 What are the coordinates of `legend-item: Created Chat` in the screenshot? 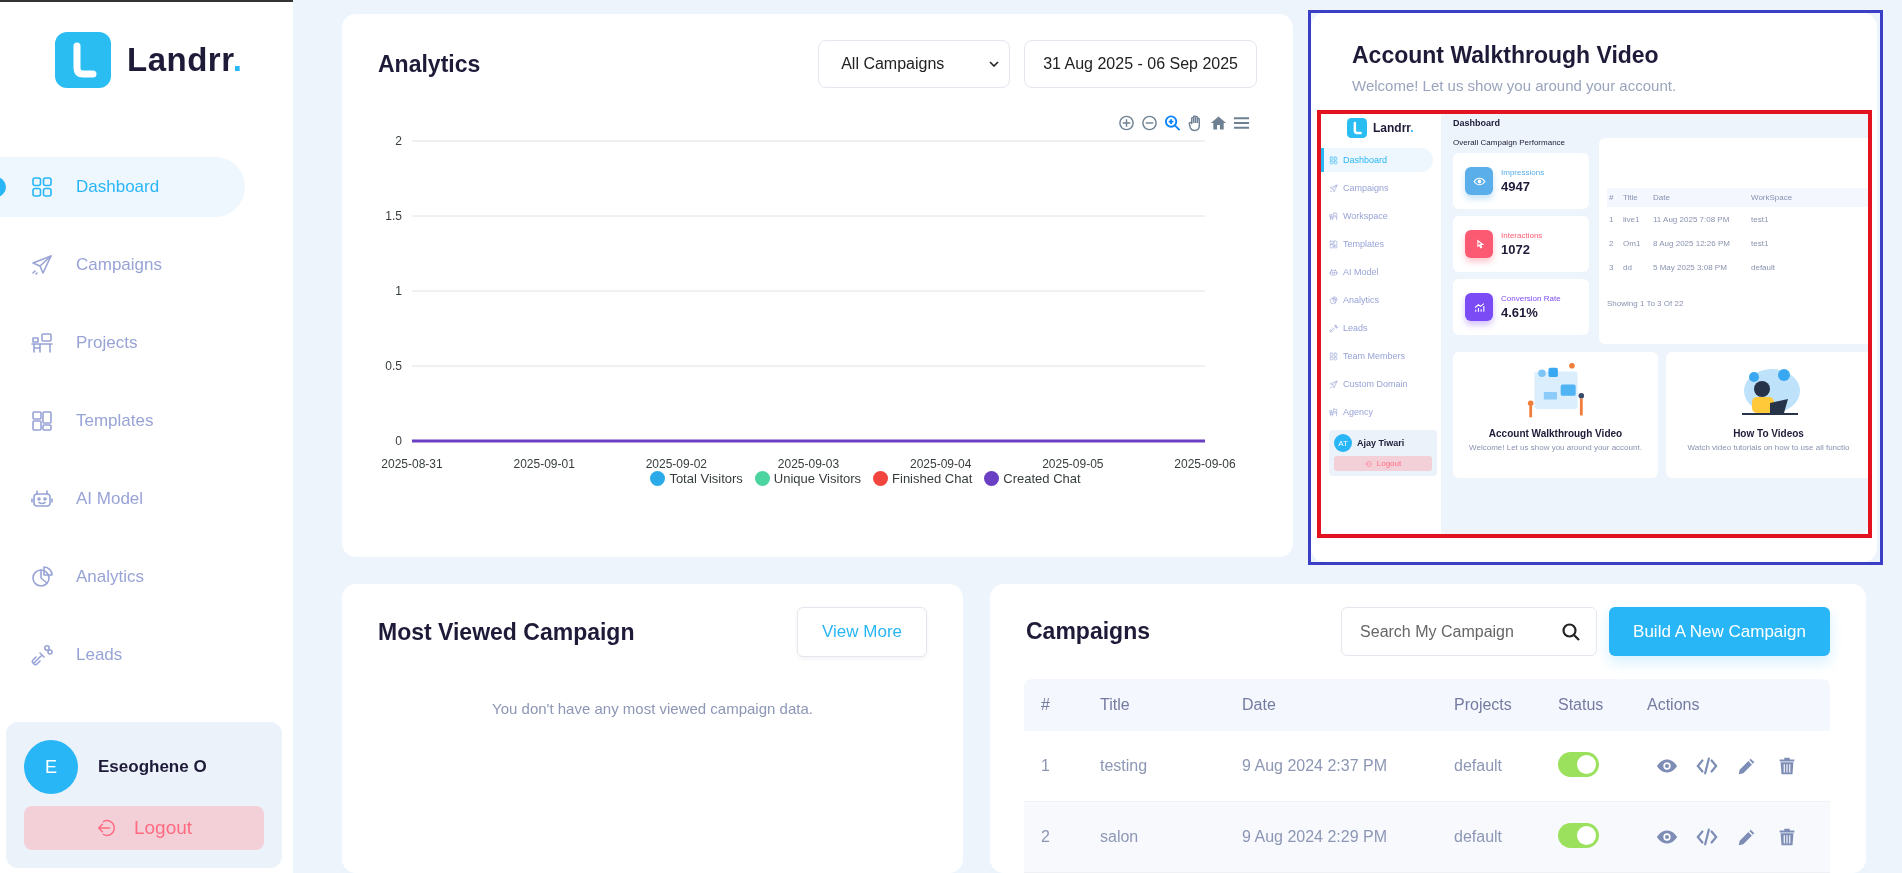 It's located at (1032, 478).